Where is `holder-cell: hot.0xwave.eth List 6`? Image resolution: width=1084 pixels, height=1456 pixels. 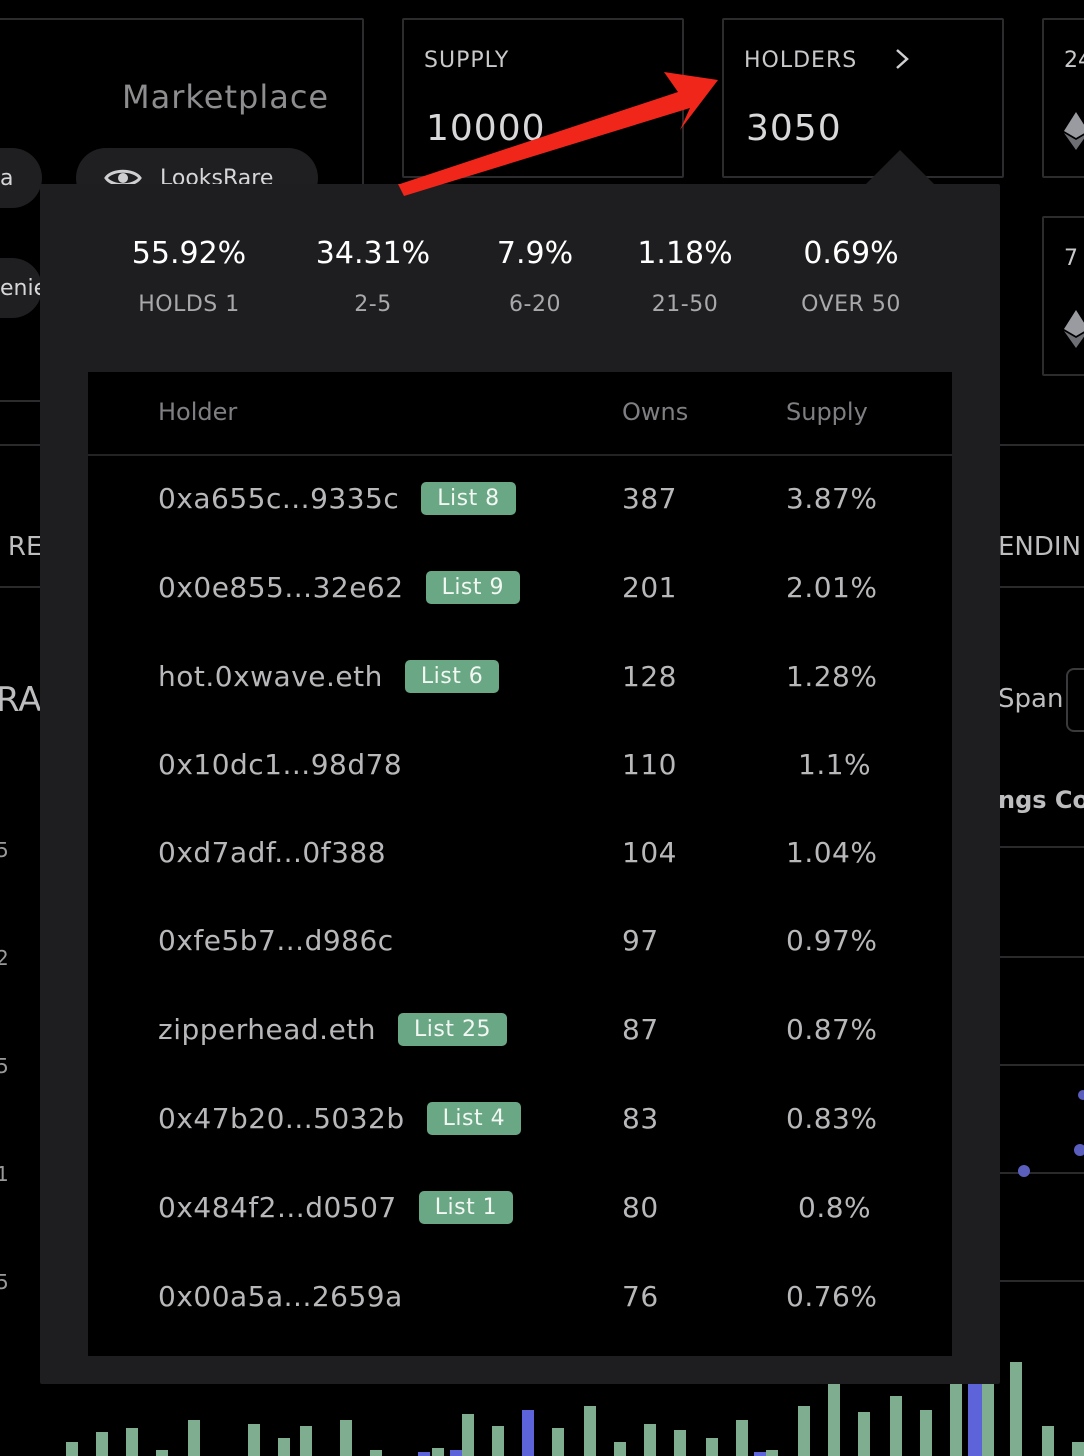 holder-cell: hot.0xwave.eth List 6 is located at coordinates (329, 676).